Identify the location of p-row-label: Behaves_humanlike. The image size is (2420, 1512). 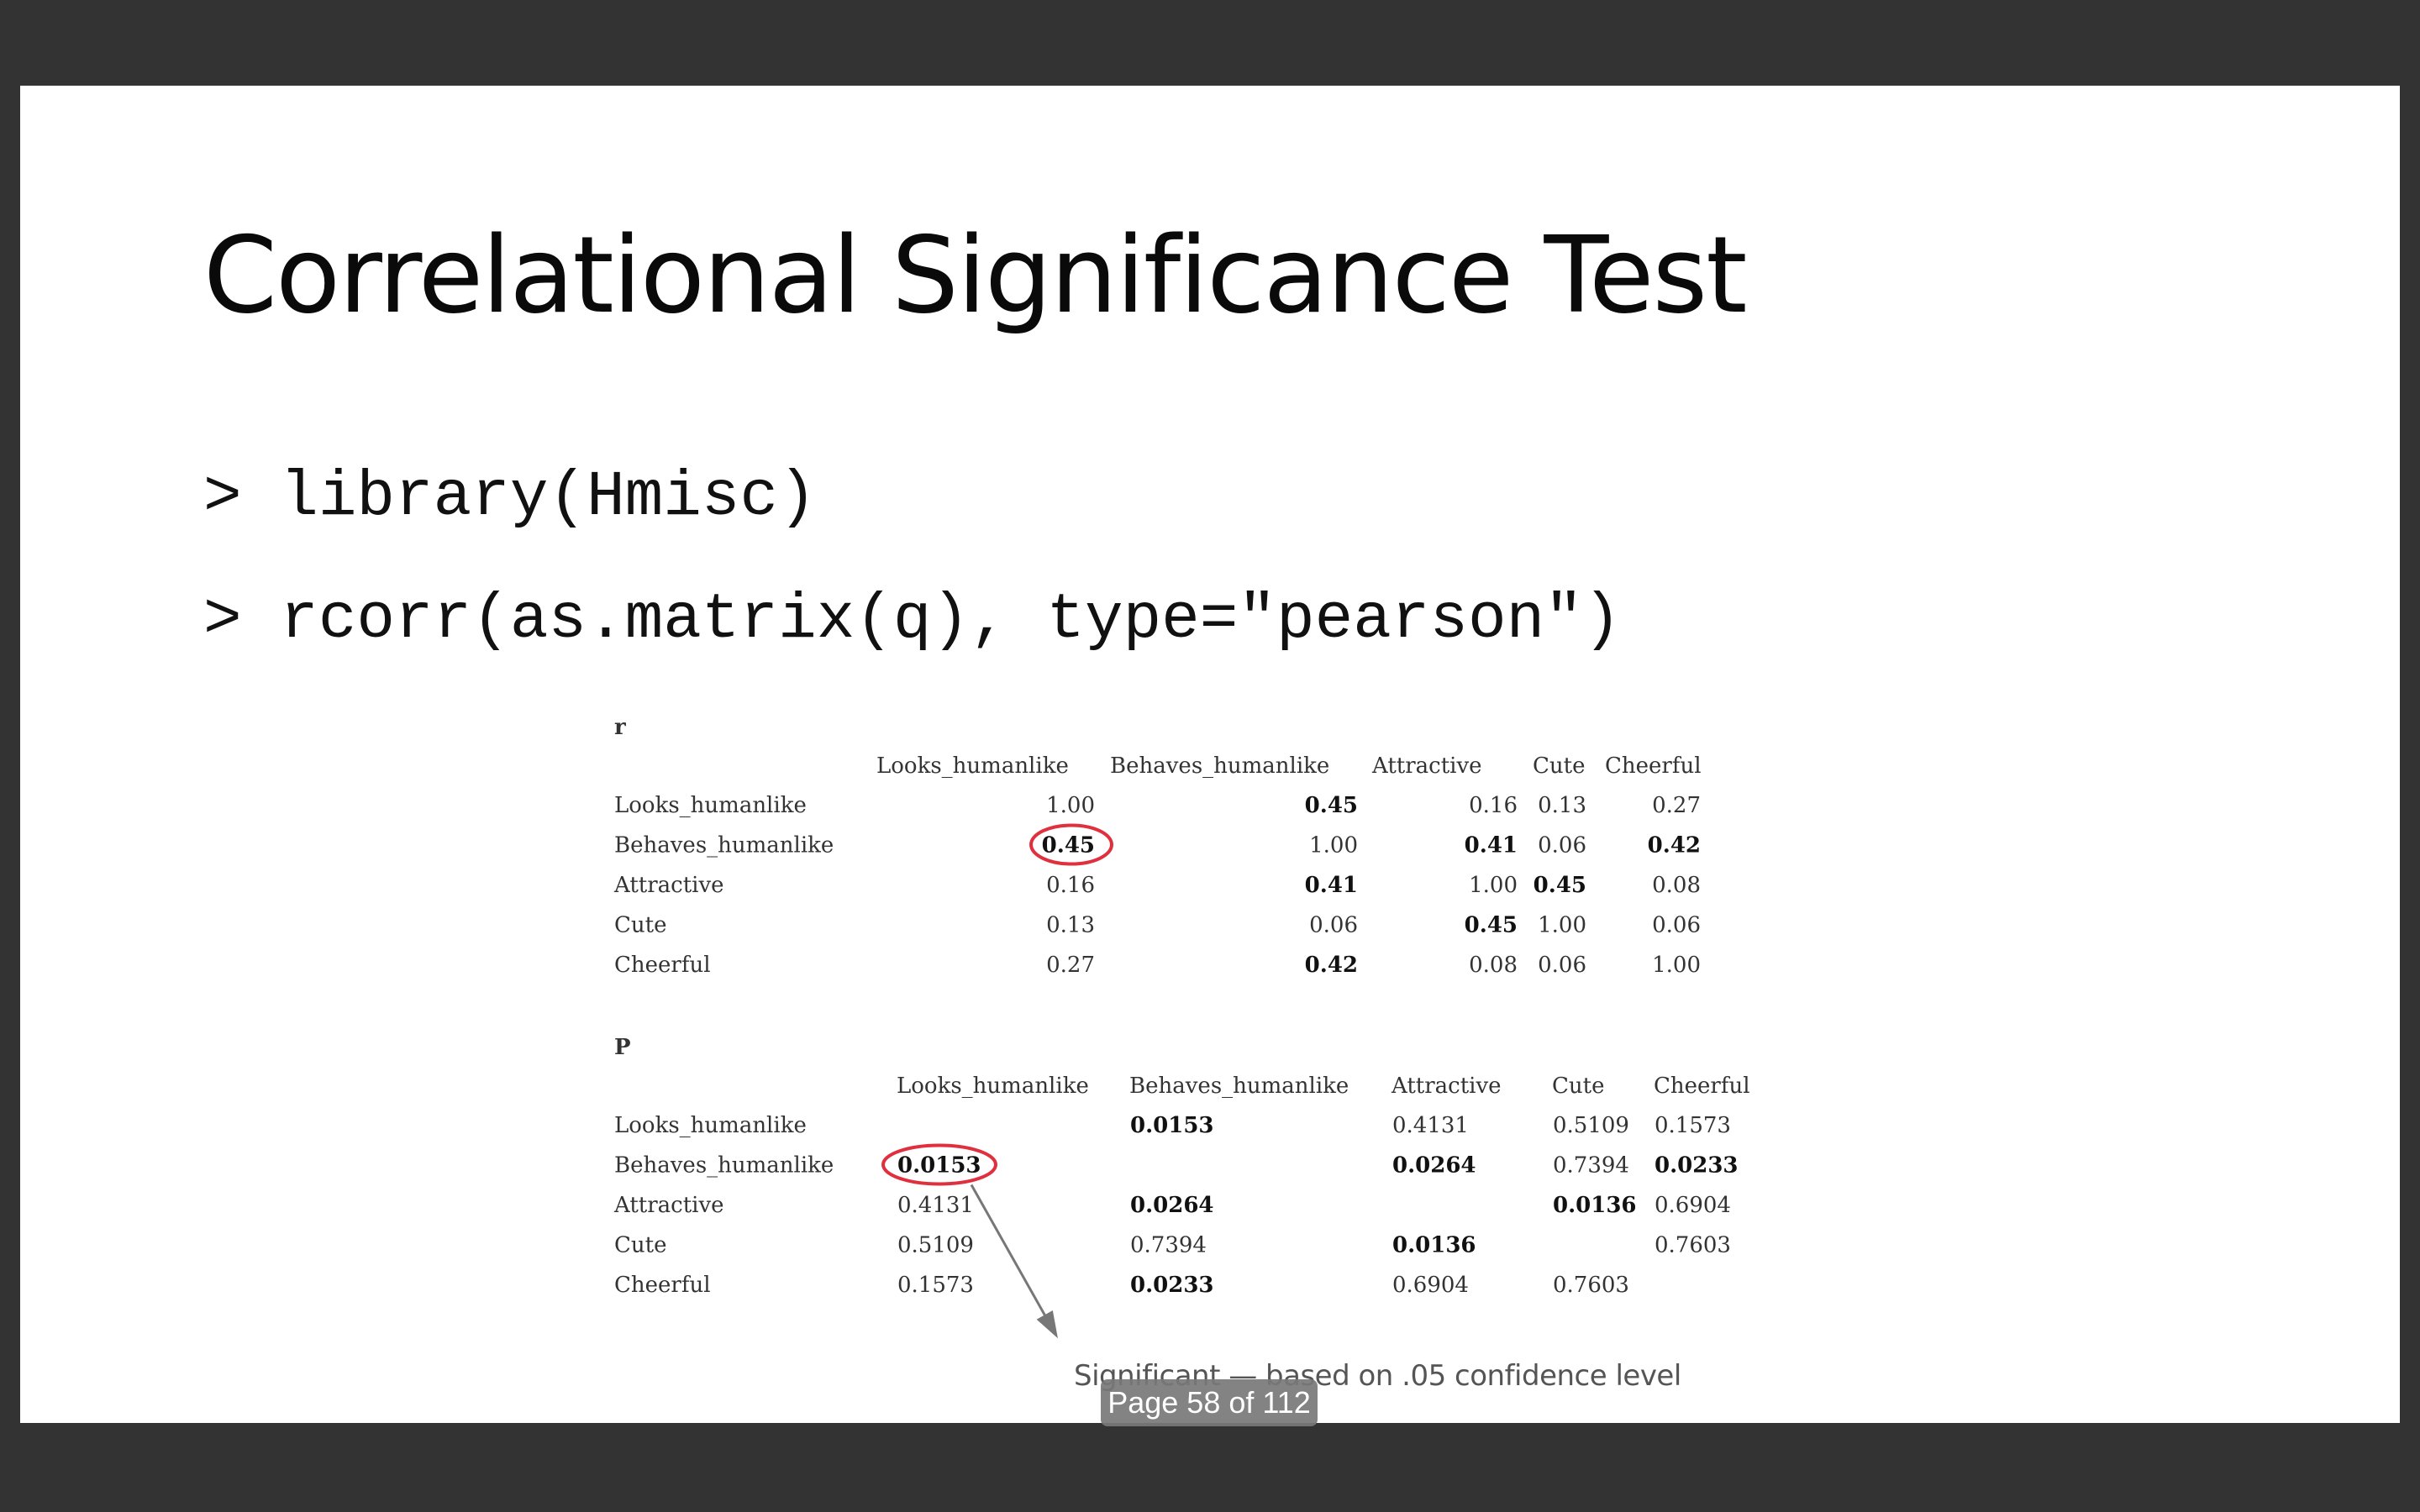
(724, 1166).